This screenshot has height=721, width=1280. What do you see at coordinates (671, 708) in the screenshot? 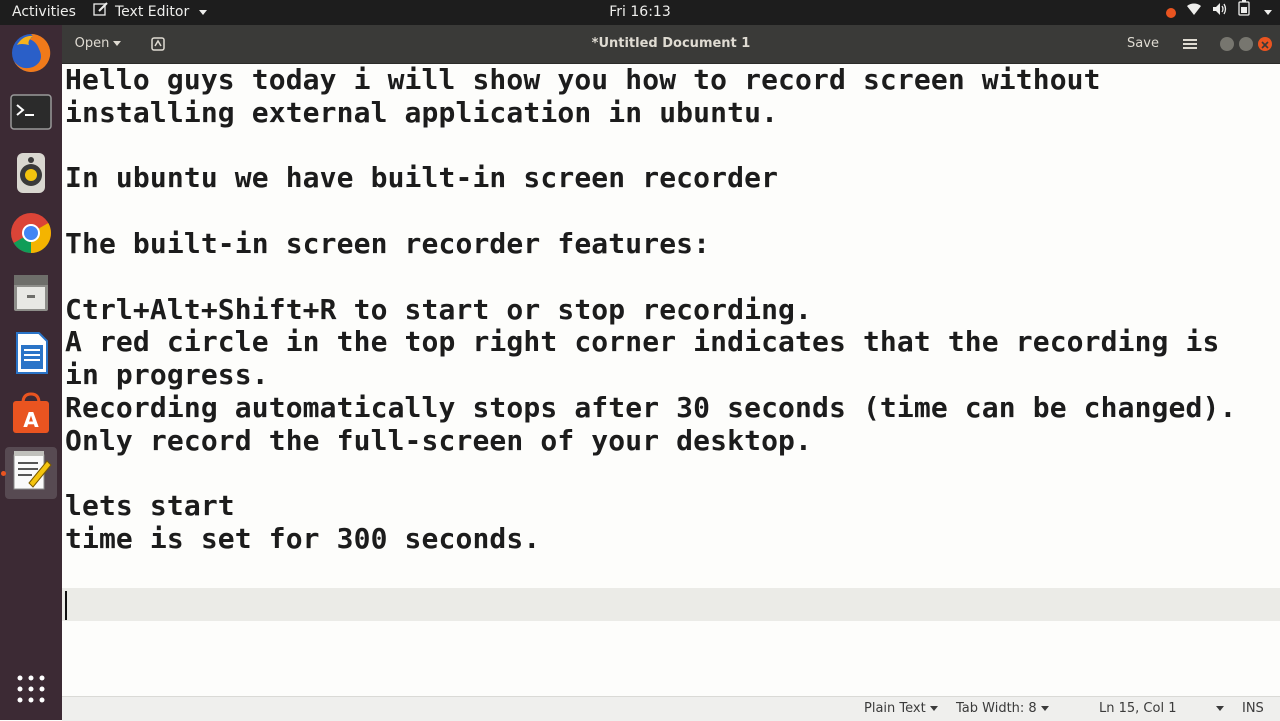
I see `status-bar: Plain Text Tab Width: 8 Ln 15, Col 1 INS` at bounding box center [671, 708].